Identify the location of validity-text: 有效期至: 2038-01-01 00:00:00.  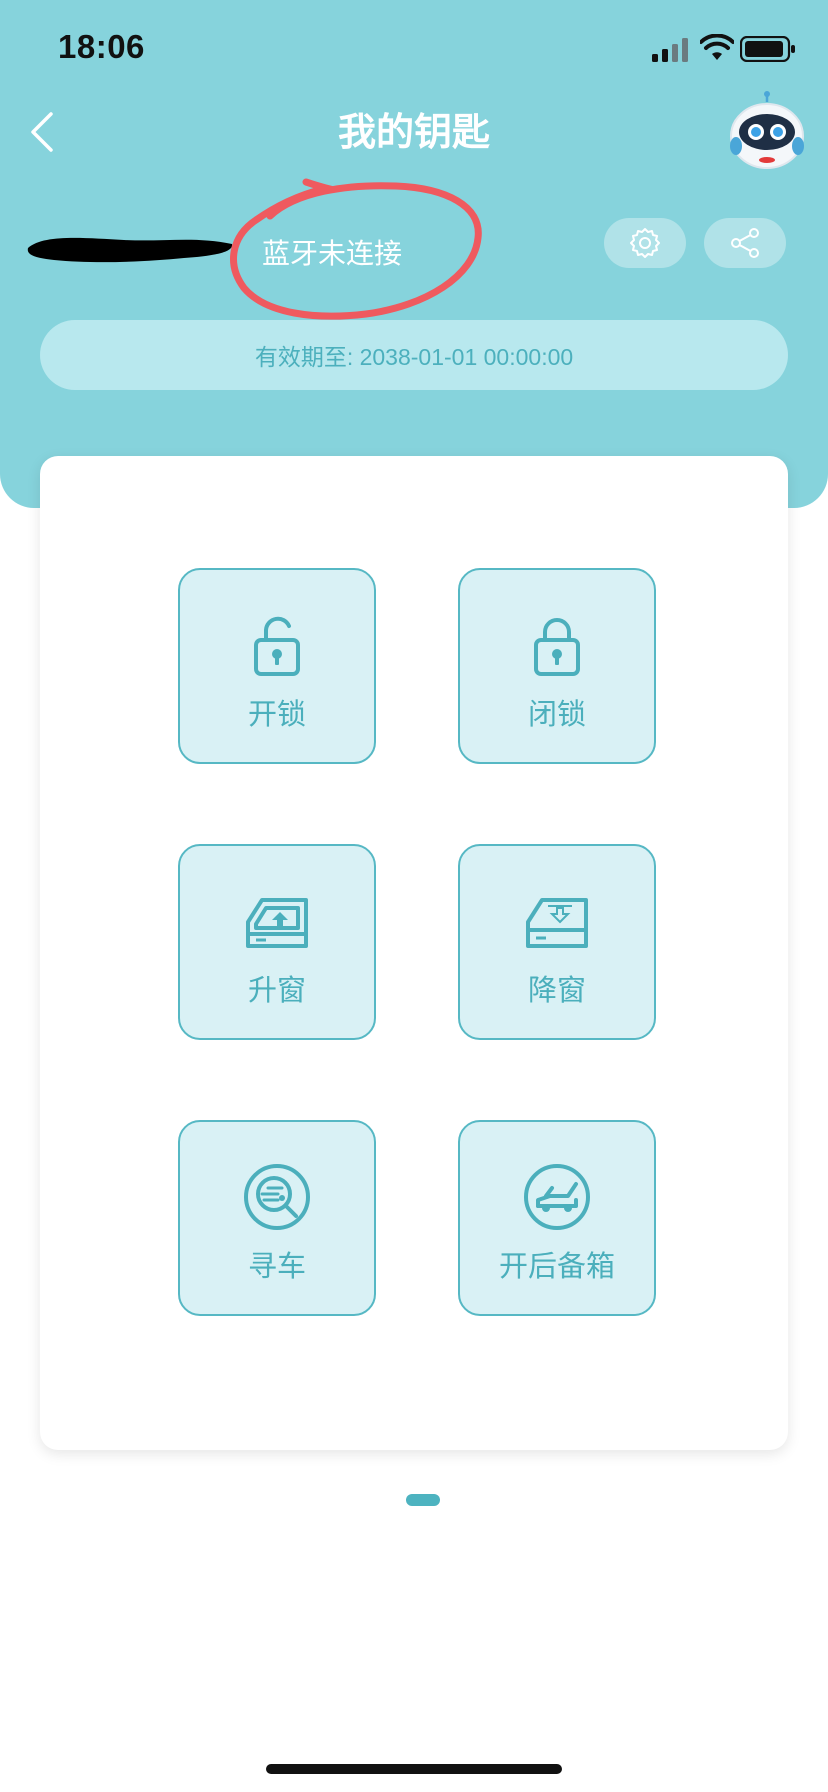
(414, 357).